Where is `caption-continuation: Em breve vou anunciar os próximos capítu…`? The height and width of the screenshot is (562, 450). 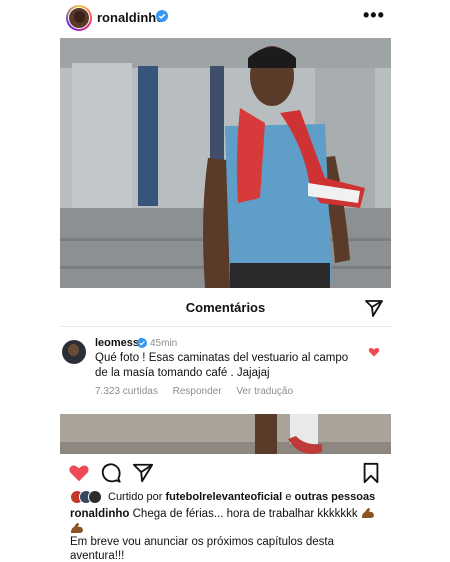
caption-continuation: Em breve vou anunciar os próximos capítu… is located at coordinates (202, 549).